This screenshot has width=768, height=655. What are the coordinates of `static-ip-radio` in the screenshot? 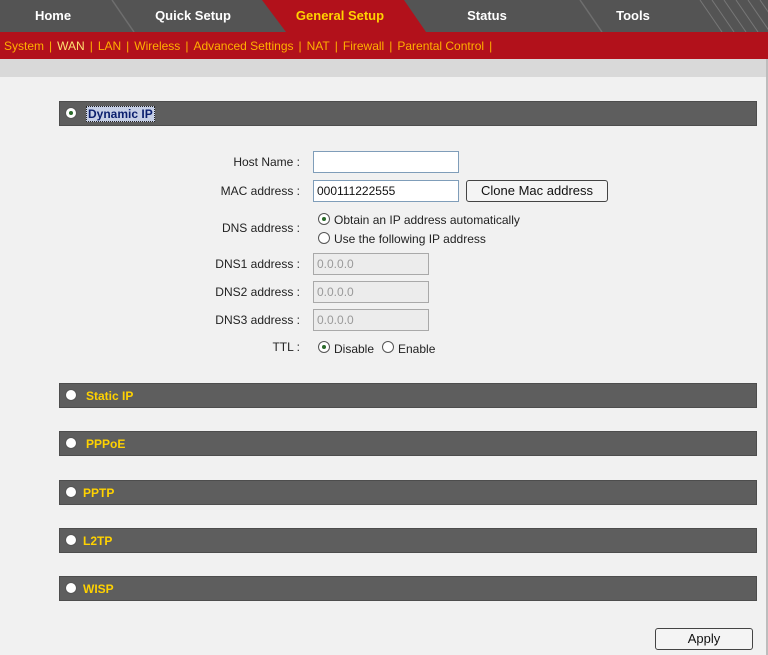 It's located at (71, 395).